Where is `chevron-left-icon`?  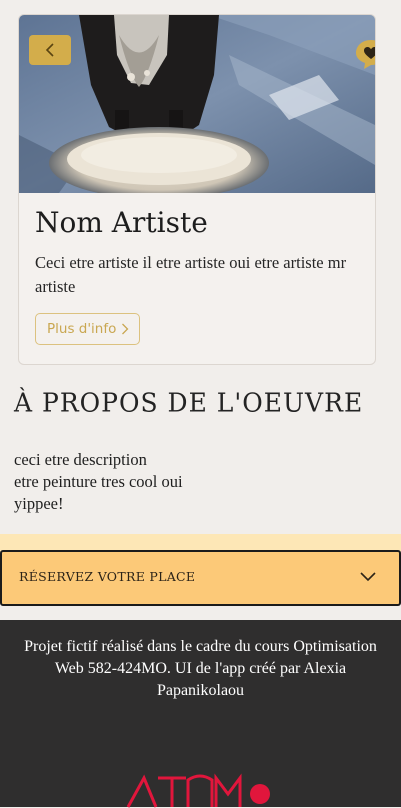 chevron-left-icon is located at coordinates (49, 50).